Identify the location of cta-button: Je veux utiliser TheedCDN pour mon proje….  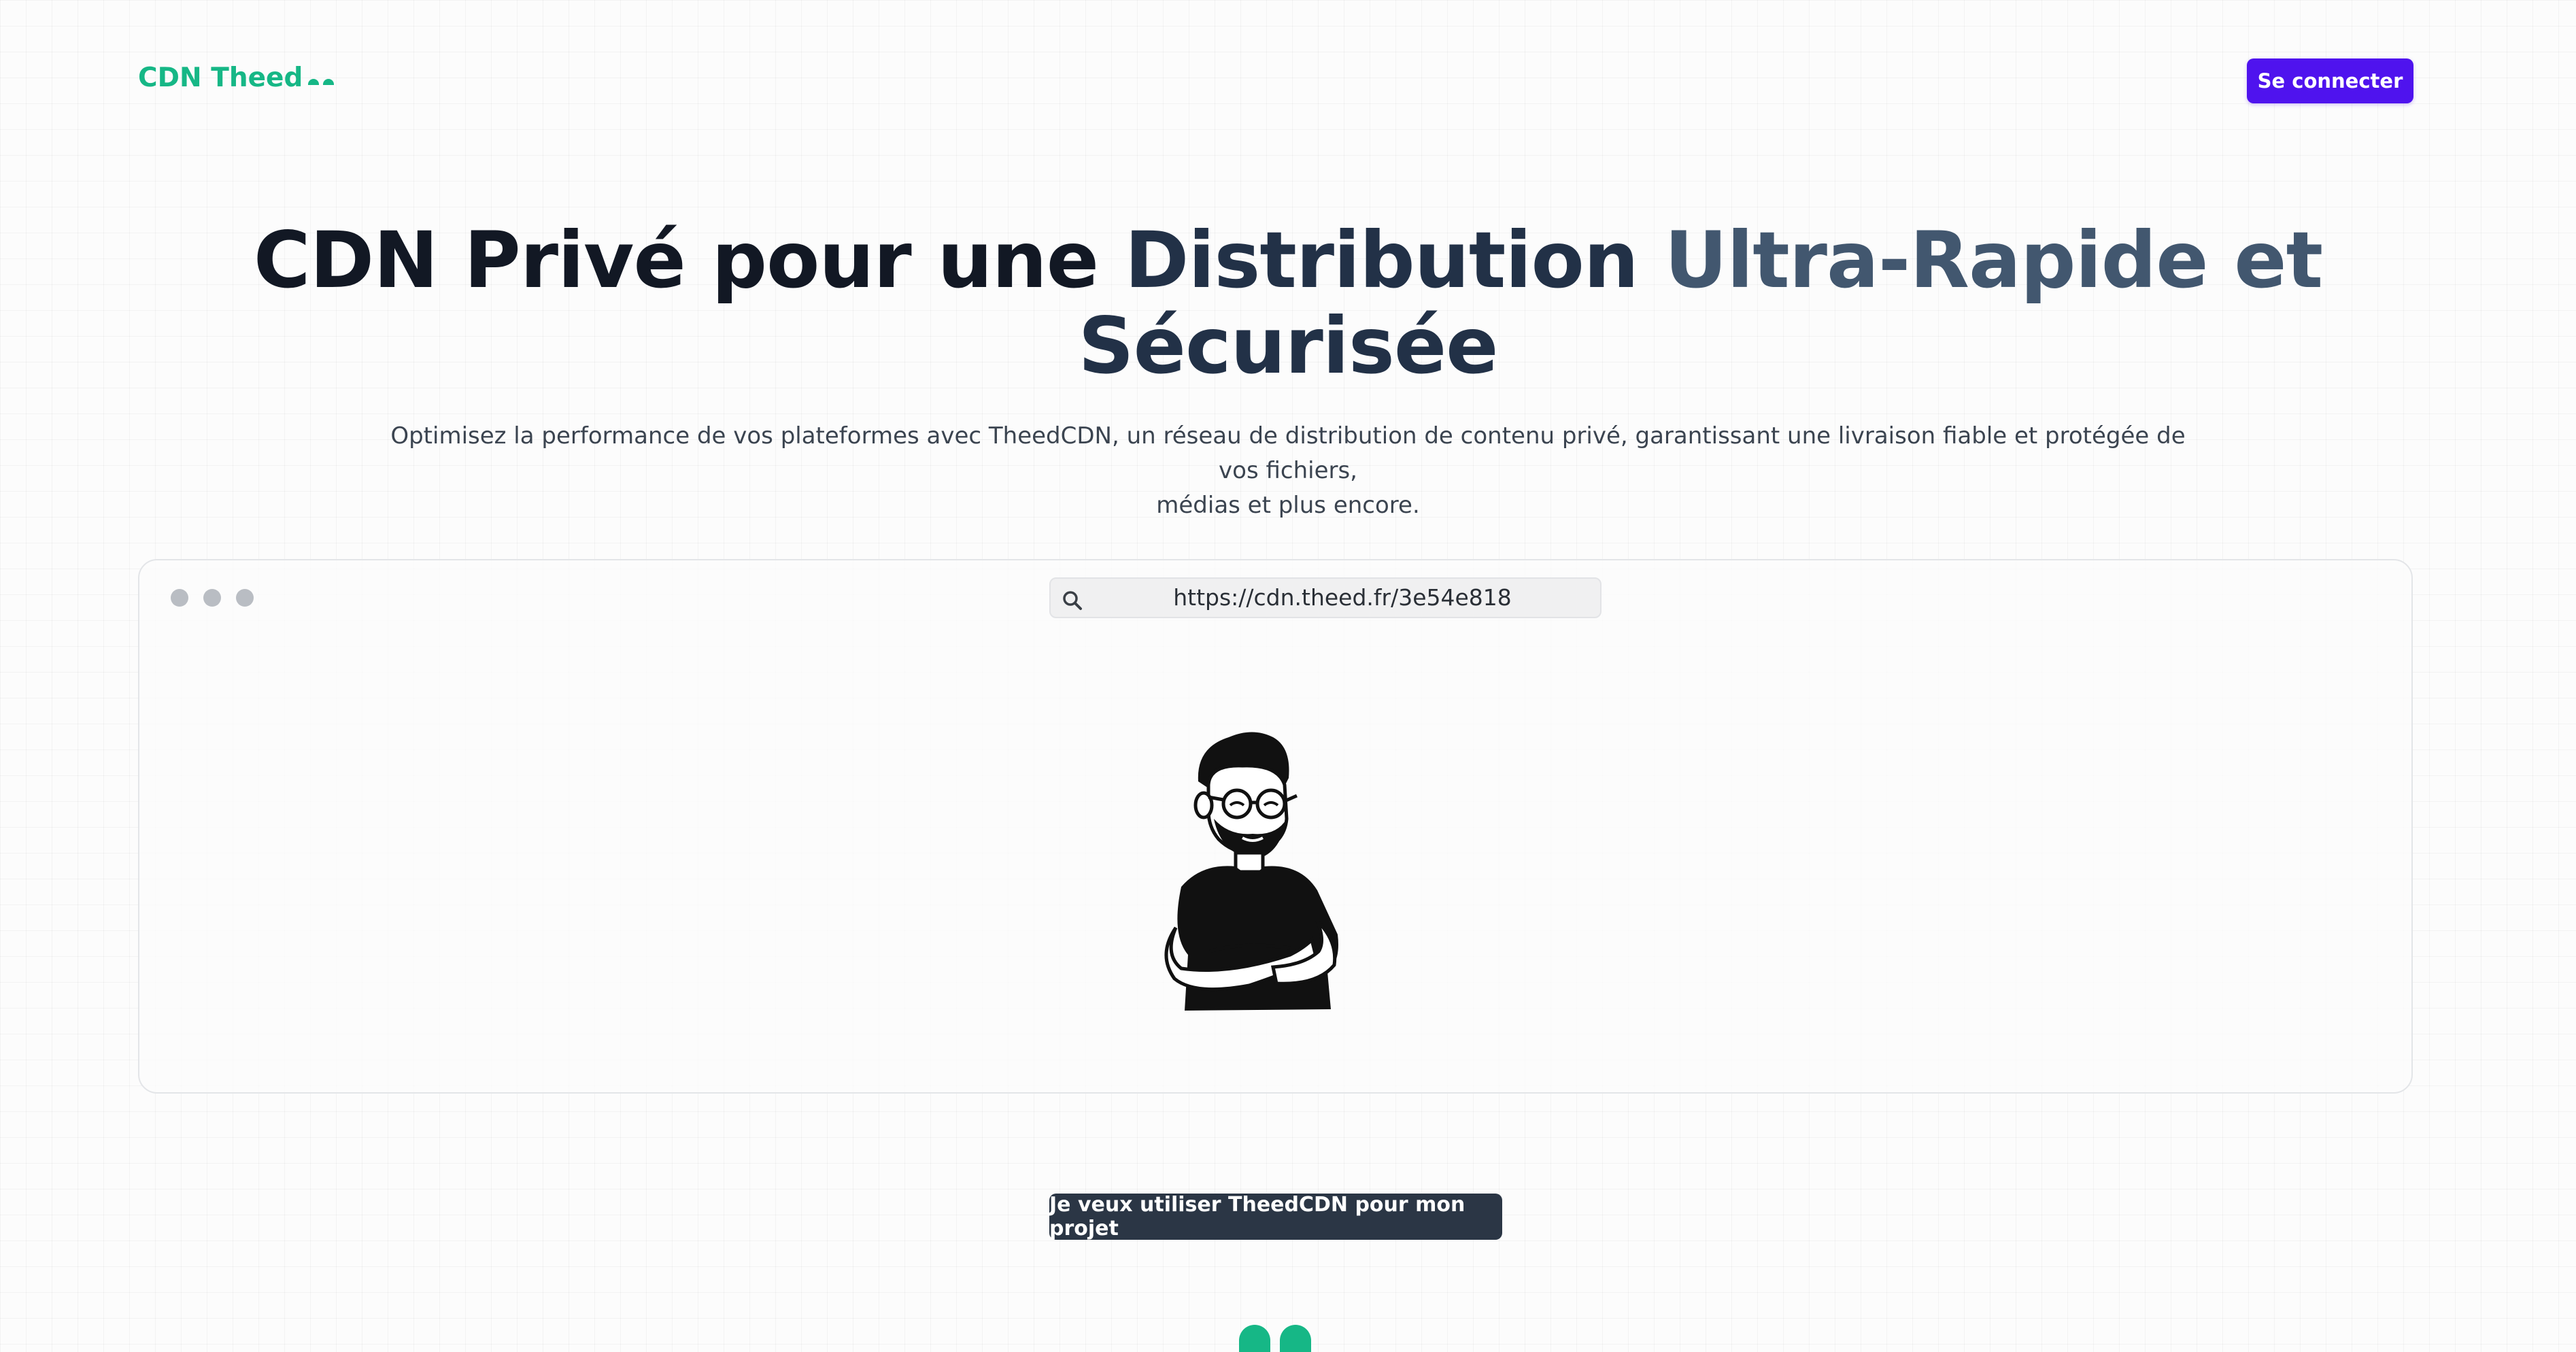
(1275, 1216).